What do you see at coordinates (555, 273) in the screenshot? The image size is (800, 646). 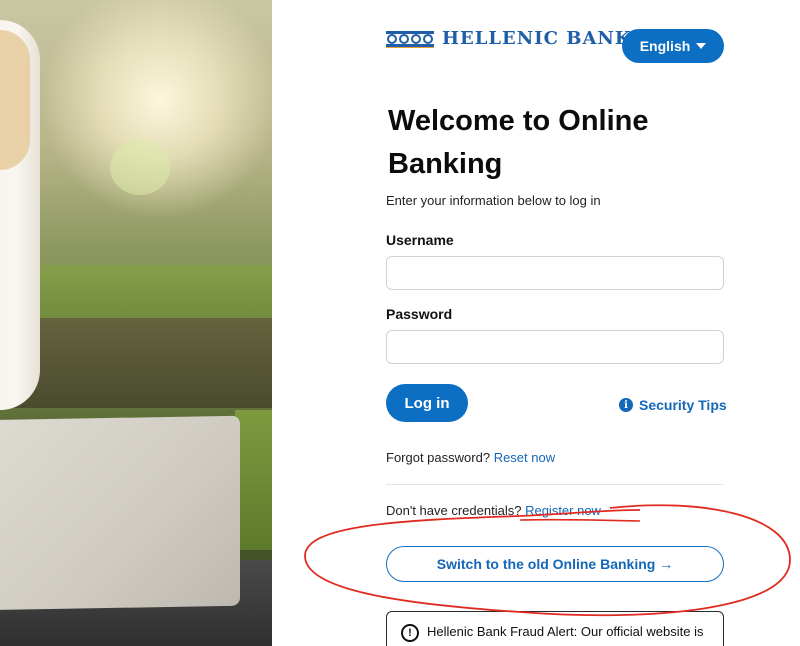 I see `username-input` at bounding box center [555, 273].